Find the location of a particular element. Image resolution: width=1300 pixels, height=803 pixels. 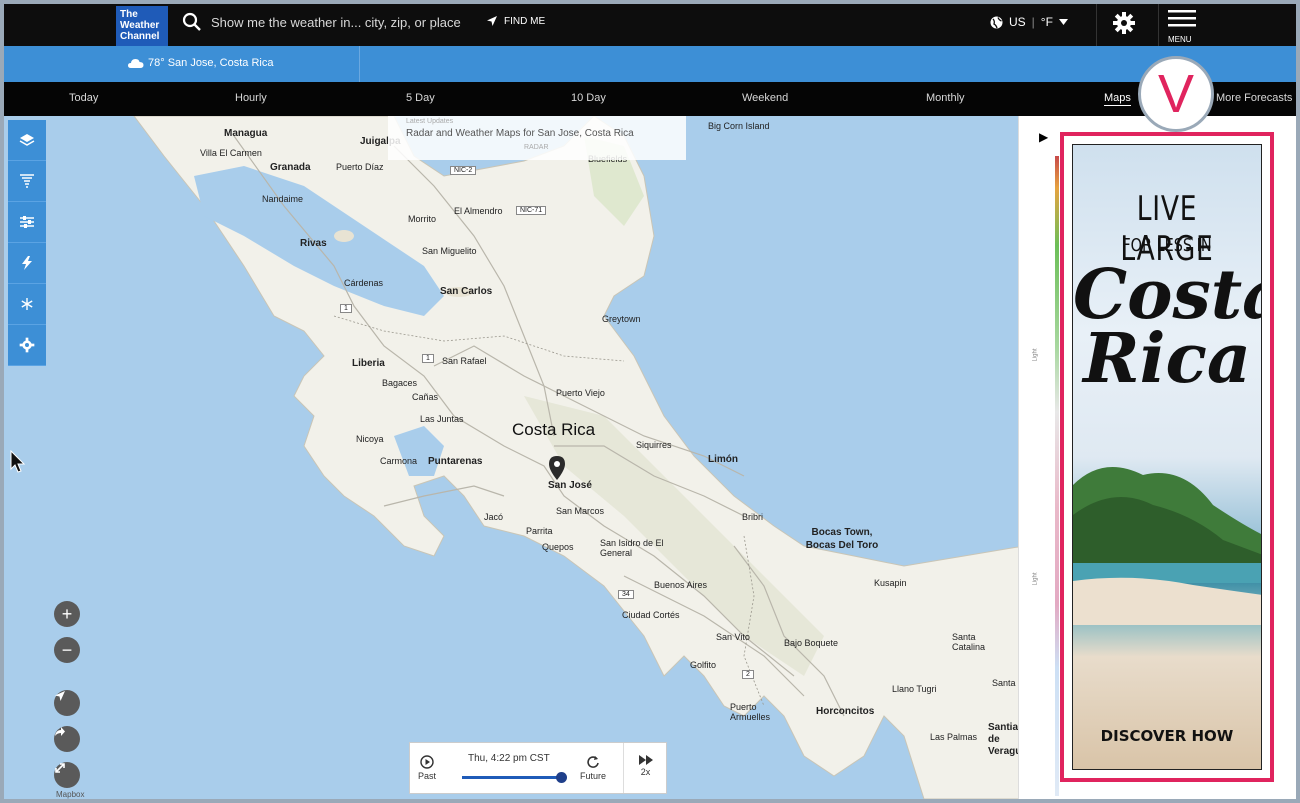

current-location: 78° San Jose, Costa Rica is located at coordinates (200, 63).